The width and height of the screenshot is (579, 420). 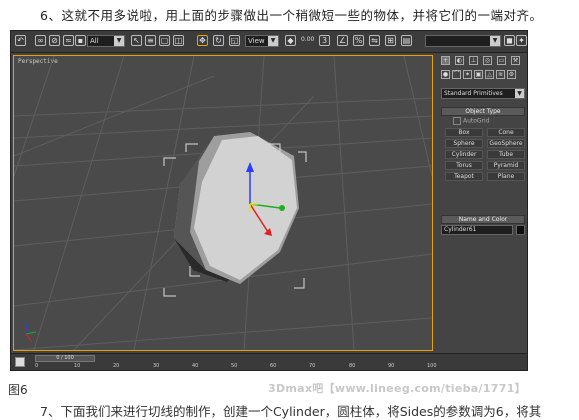 I want to click on window-crossing-icon: ◫, so click(x=178, y=40).